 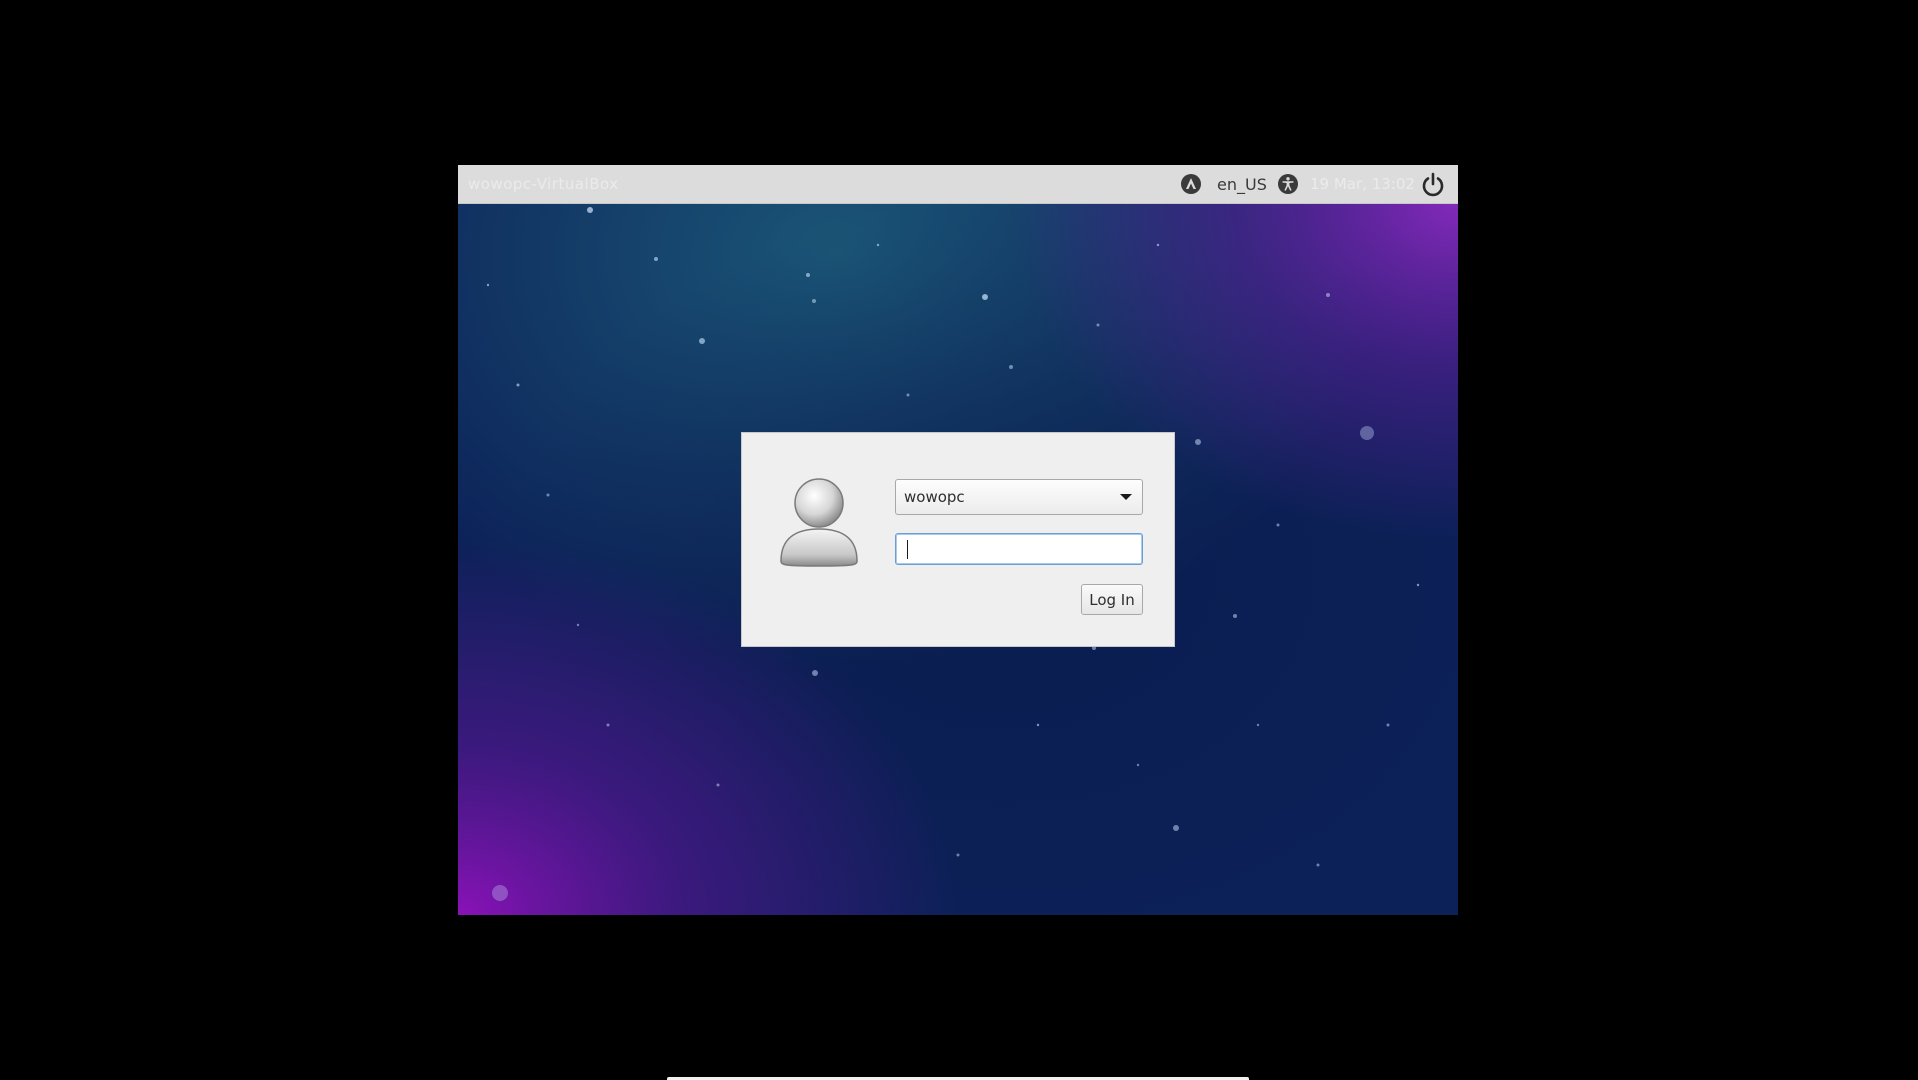 I want to click on selected-user-label: wowopc, so click(x=934, y=497).